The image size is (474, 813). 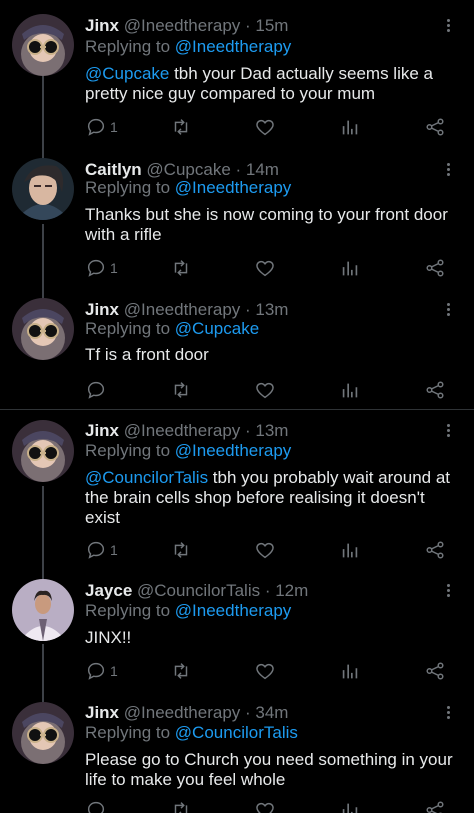 I want to click on reply-count: 1, so click(x=114, y=268).